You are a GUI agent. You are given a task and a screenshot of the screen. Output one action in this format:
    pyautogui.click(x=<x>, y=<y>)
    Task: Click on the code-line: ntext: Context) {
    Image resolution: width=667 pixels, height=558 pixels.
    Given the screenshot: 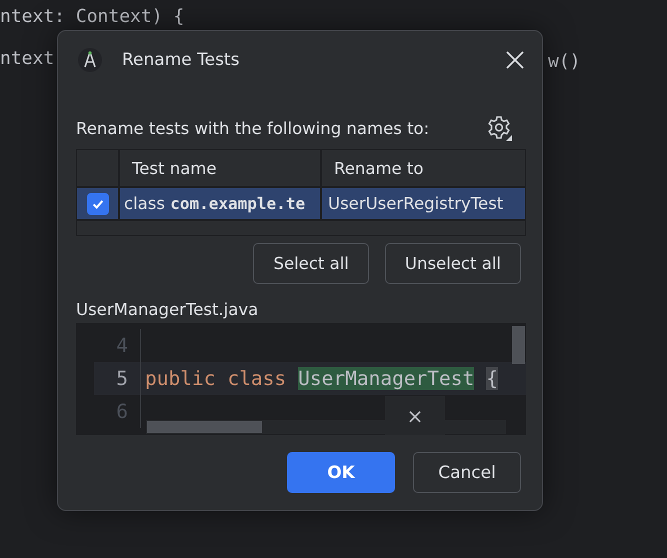 What is the action you would take?
    pyautogui.click(x=92, y=17)
    